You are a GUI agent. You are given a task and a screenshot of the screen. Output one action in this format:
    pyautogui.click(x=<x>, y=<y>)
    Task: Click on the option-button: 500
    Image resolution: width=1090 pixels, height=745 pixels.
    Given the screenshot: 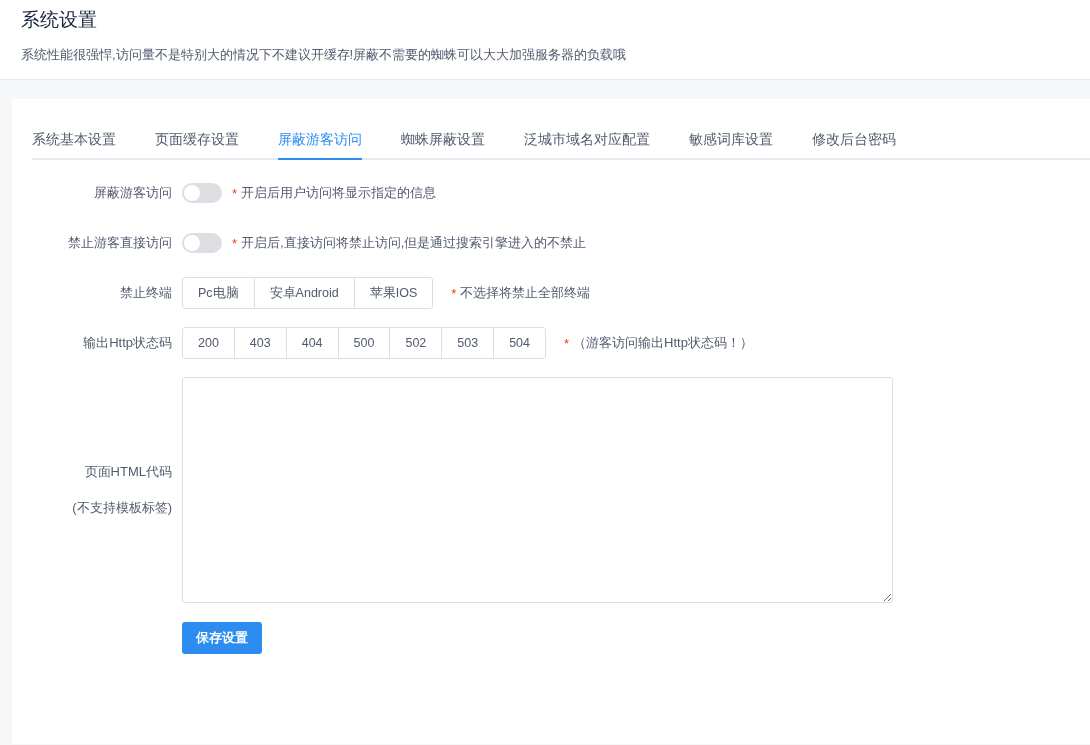 What is the action you would take?
    pyautogui.click(x=364, y=343)
    